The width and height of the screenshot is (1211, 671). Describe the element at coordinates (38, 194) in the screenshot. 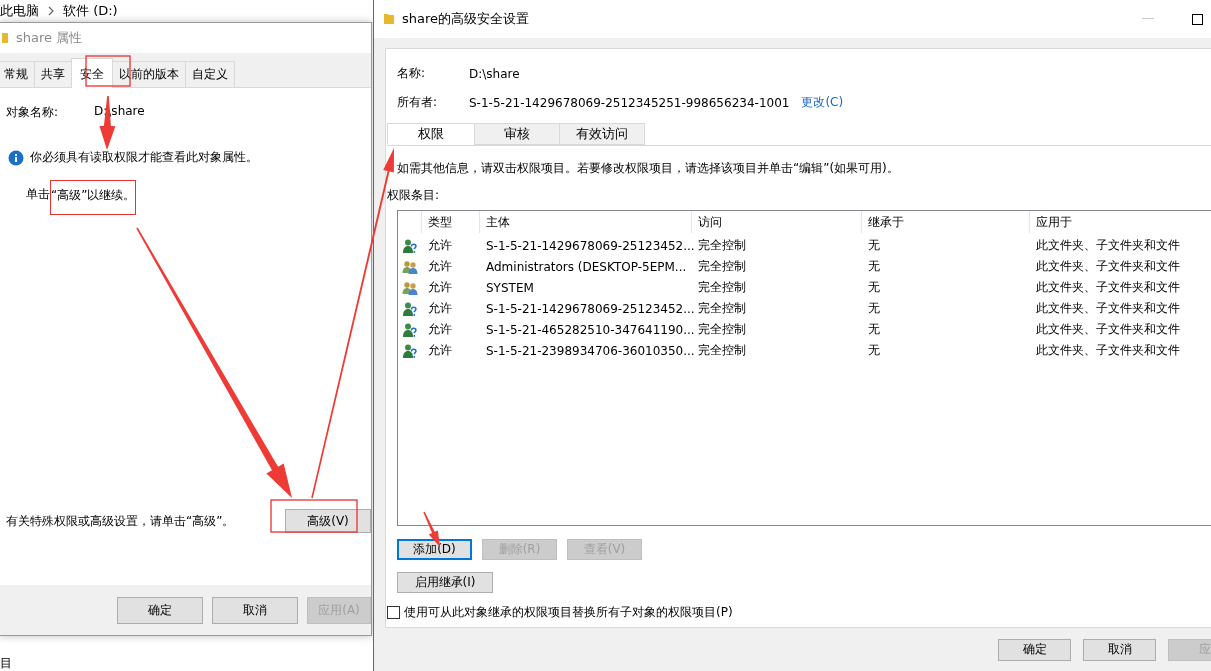

I see `hint-text: 单击` at that location.